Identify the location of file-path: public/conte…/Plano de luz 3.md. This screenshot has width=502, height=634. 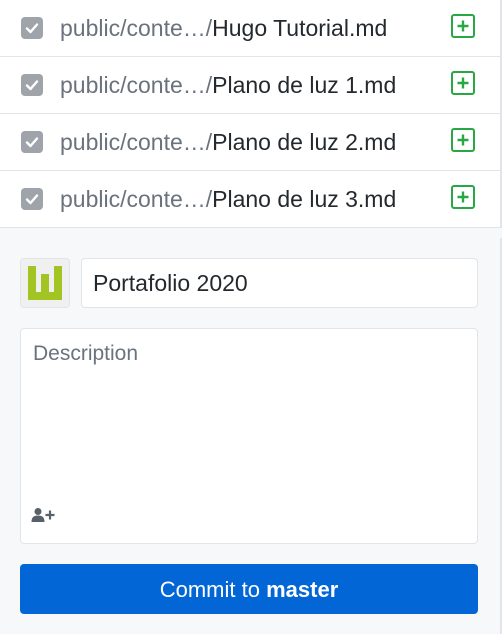
(228, 199).